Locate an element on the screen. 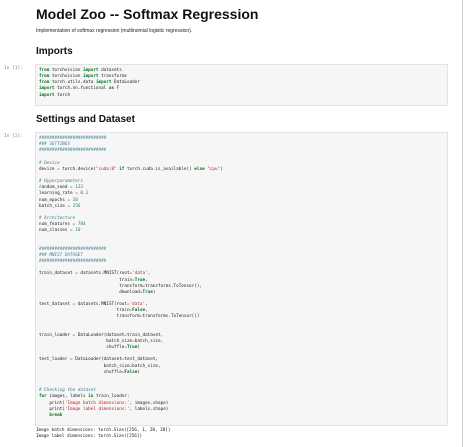 The image size is (474, 447). code-token: torch.device( is located at coordinates (77, 169).